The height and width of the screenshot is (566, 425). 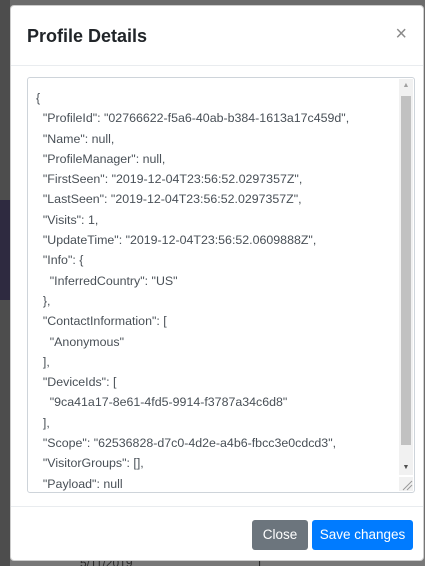 I want to click on close-icon: ×, so click(x=401, y=34).